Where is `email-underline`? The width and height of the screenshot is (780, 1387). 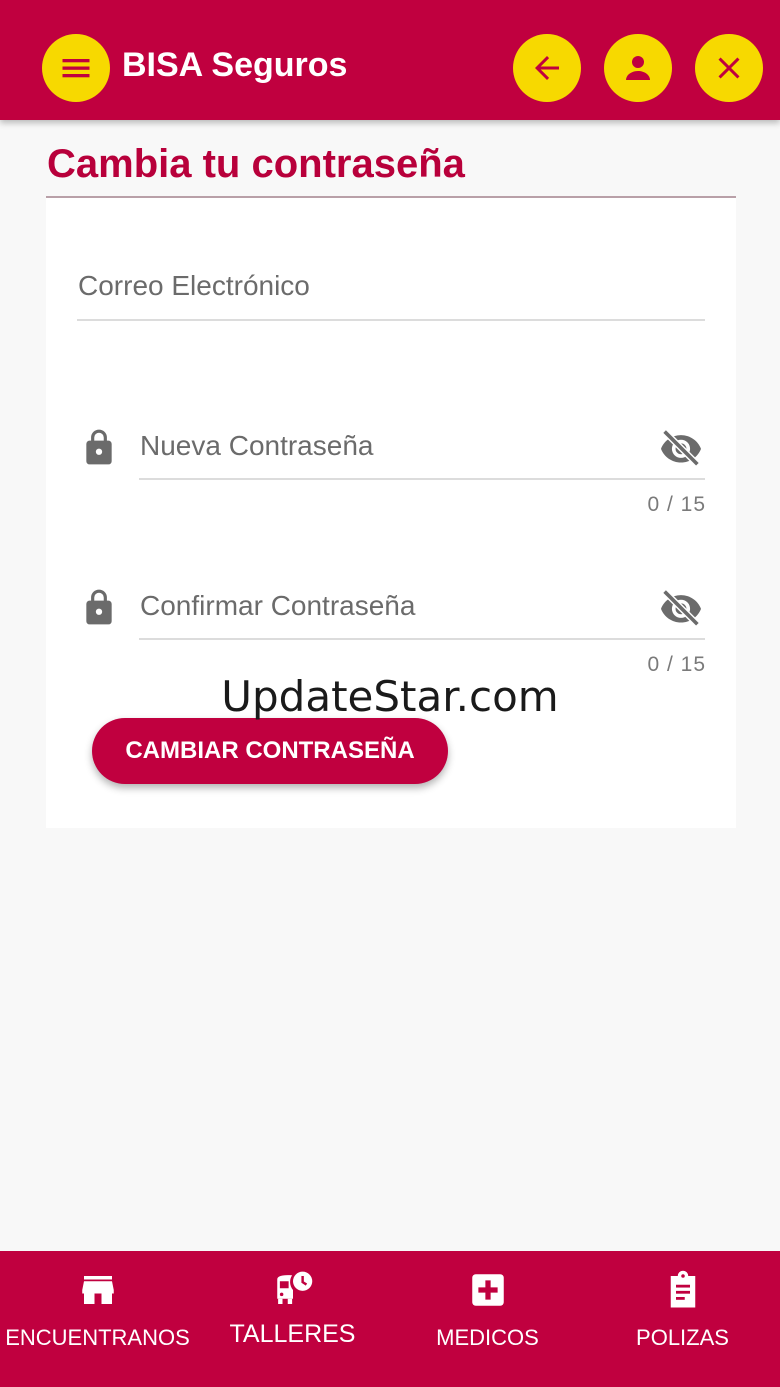
email-underline is located at coordinates (391, 320).